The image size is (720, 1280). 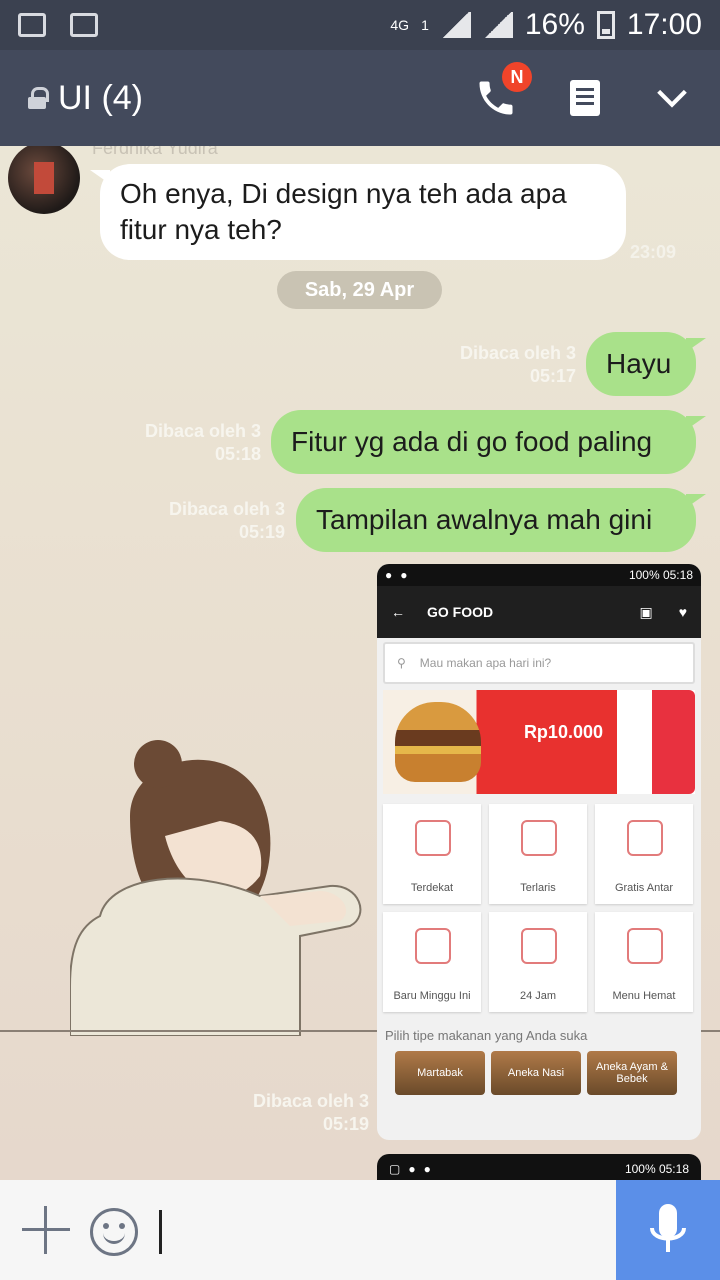 I want to click on shot-search: ⚲ Mau makan apa hari ini?, so click(x=539, y=663).